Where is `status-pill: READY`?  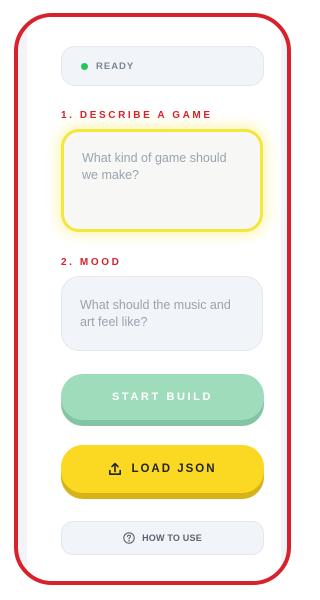 status-pill: READY is located at coordinates (162, 66).